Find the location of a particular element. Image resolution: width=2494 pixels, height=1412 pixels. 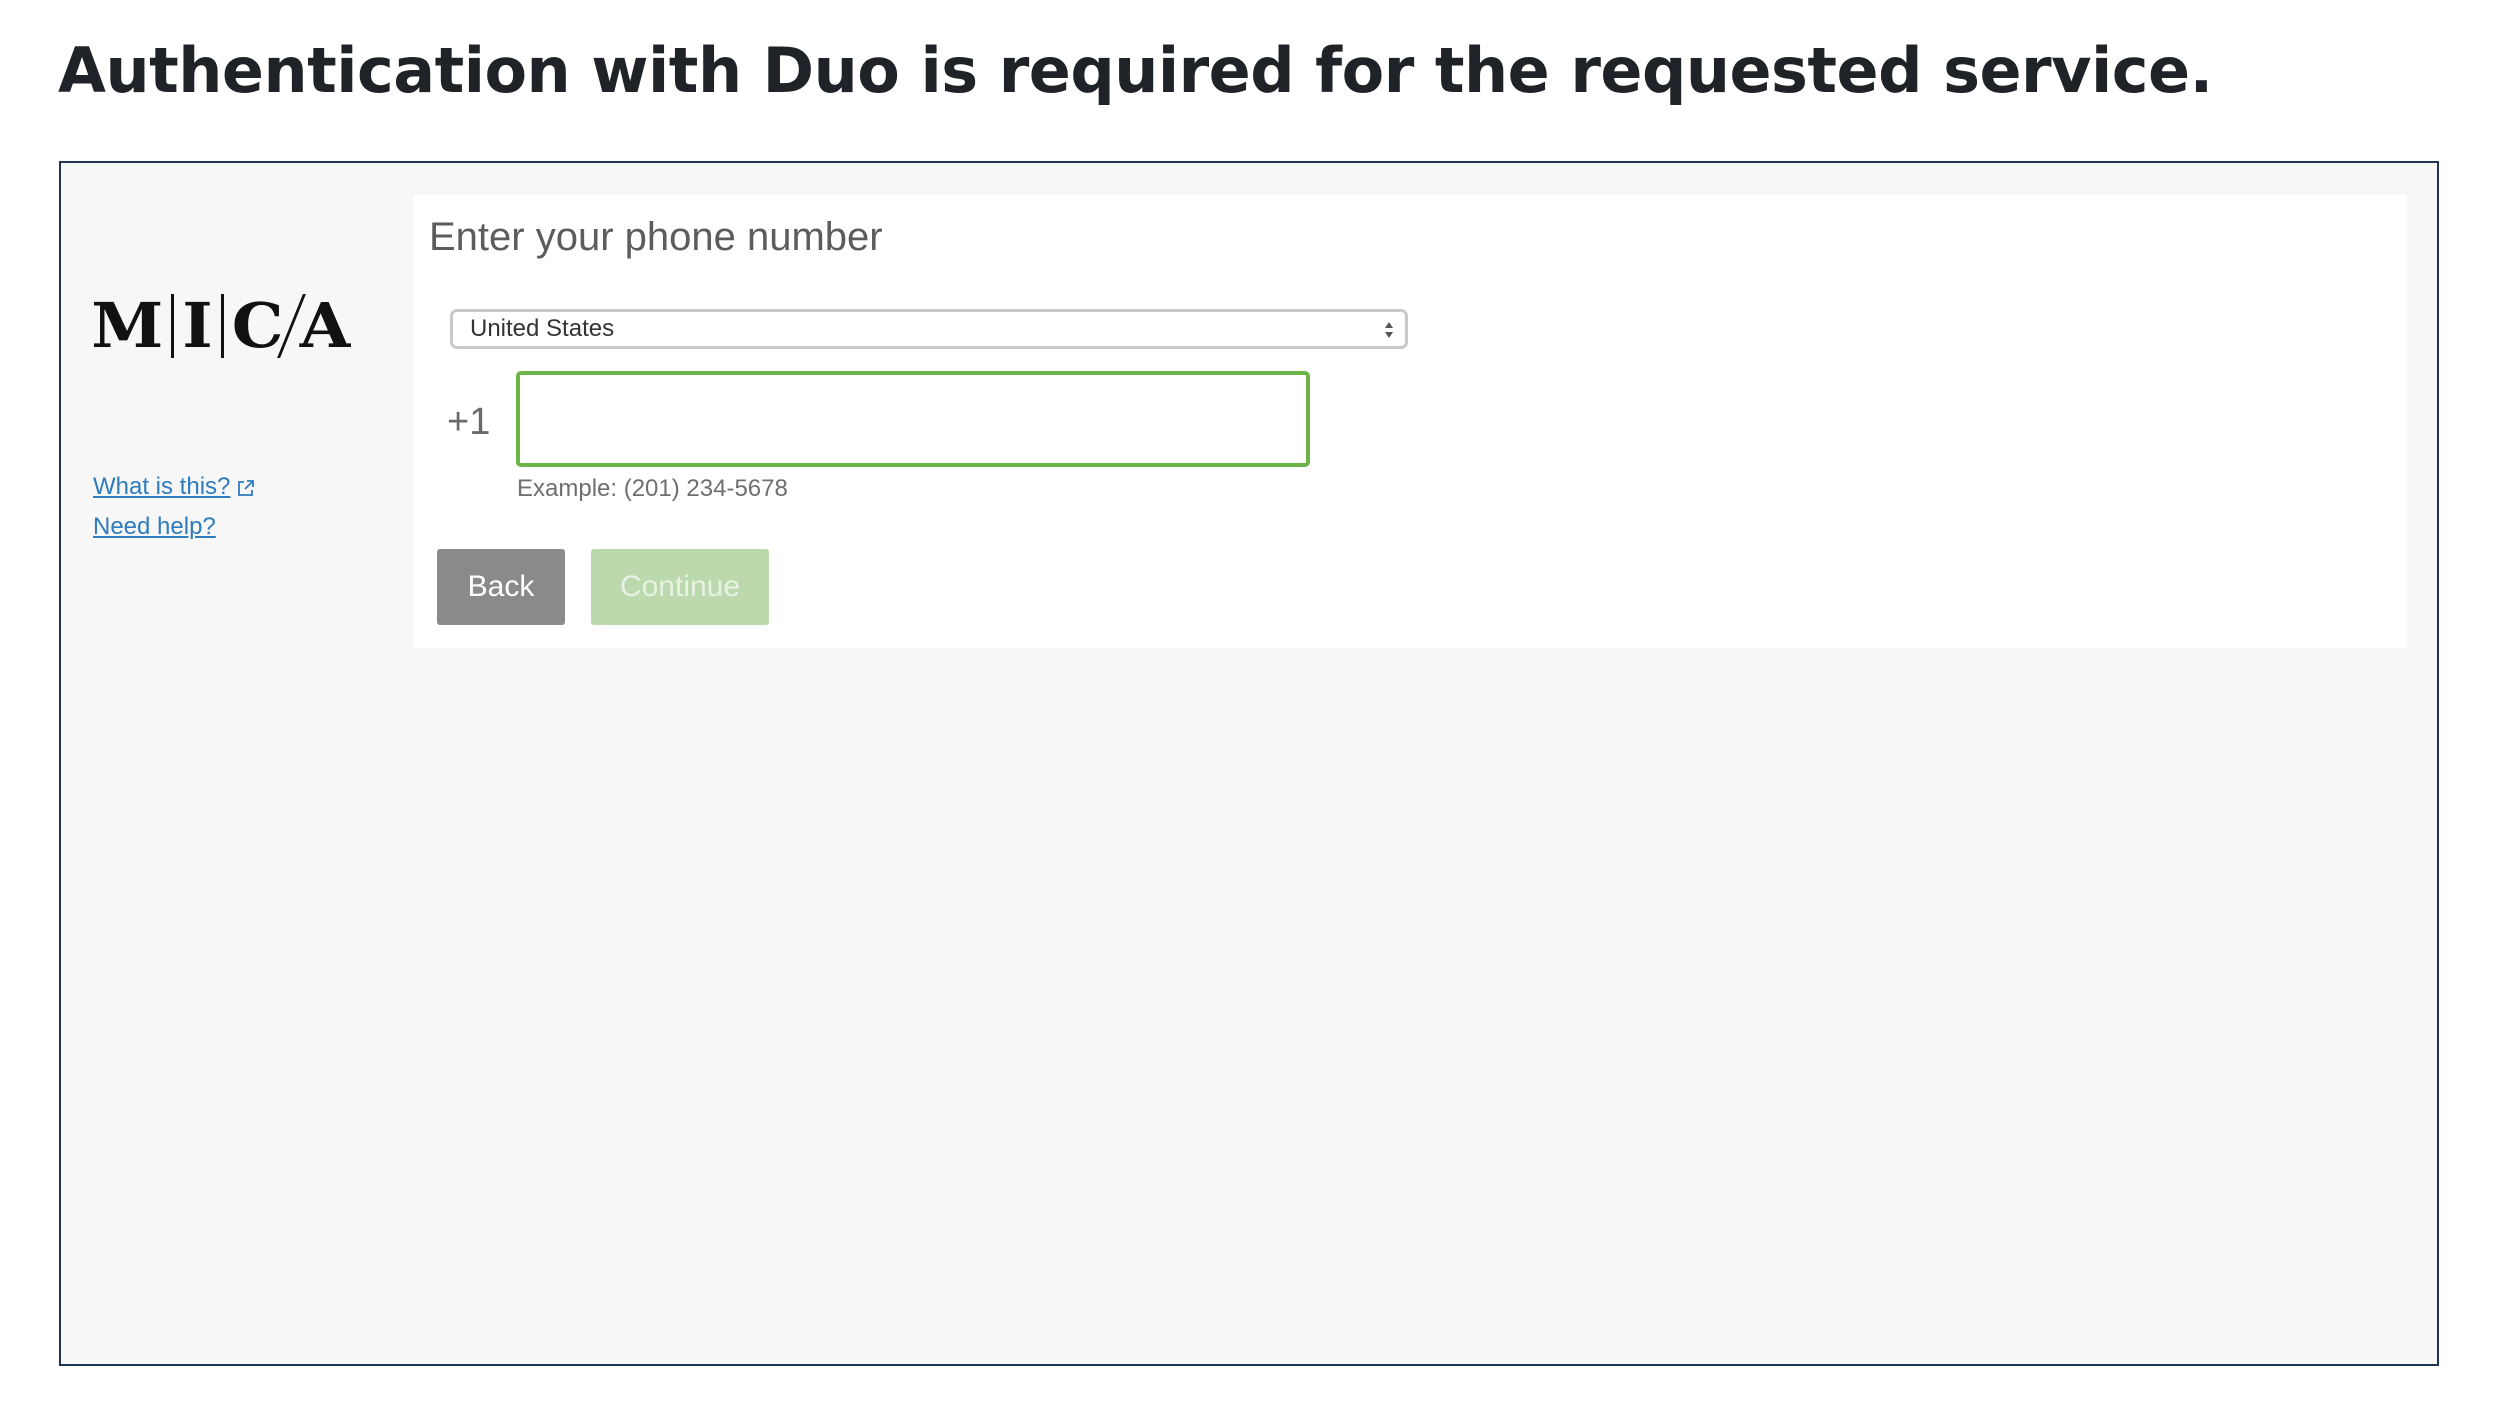

help-links: What is this? Need help? is located at coordinates (174, 507).